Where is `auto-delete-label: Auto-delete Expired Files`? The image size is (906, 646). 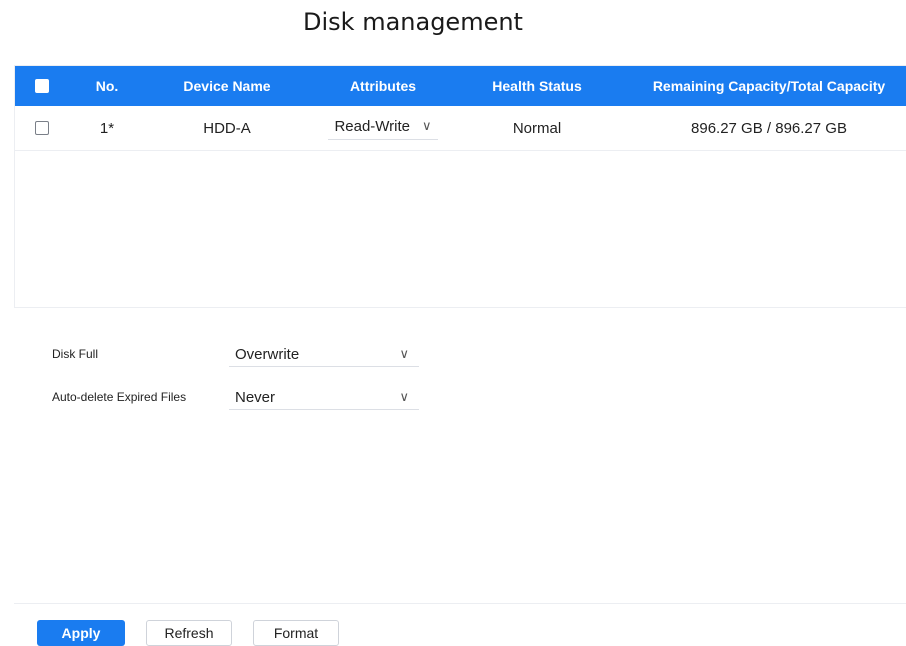
auto-delete-label: Auto-delete Expired Files is located at coordinates (119, 397).